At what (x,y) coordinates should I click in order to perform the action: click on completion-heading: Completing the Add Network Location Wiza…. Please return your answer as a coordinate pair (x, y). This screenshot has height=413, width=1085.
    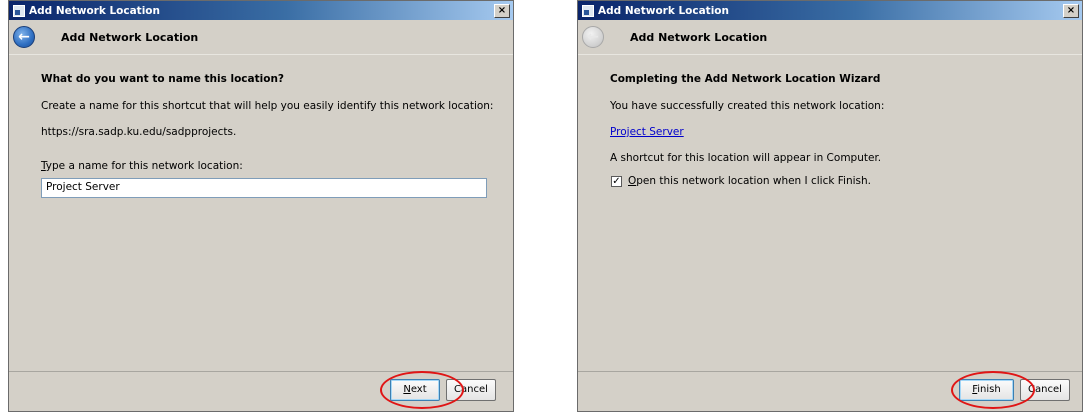
    Looking at the image, I should click on (745, 79).